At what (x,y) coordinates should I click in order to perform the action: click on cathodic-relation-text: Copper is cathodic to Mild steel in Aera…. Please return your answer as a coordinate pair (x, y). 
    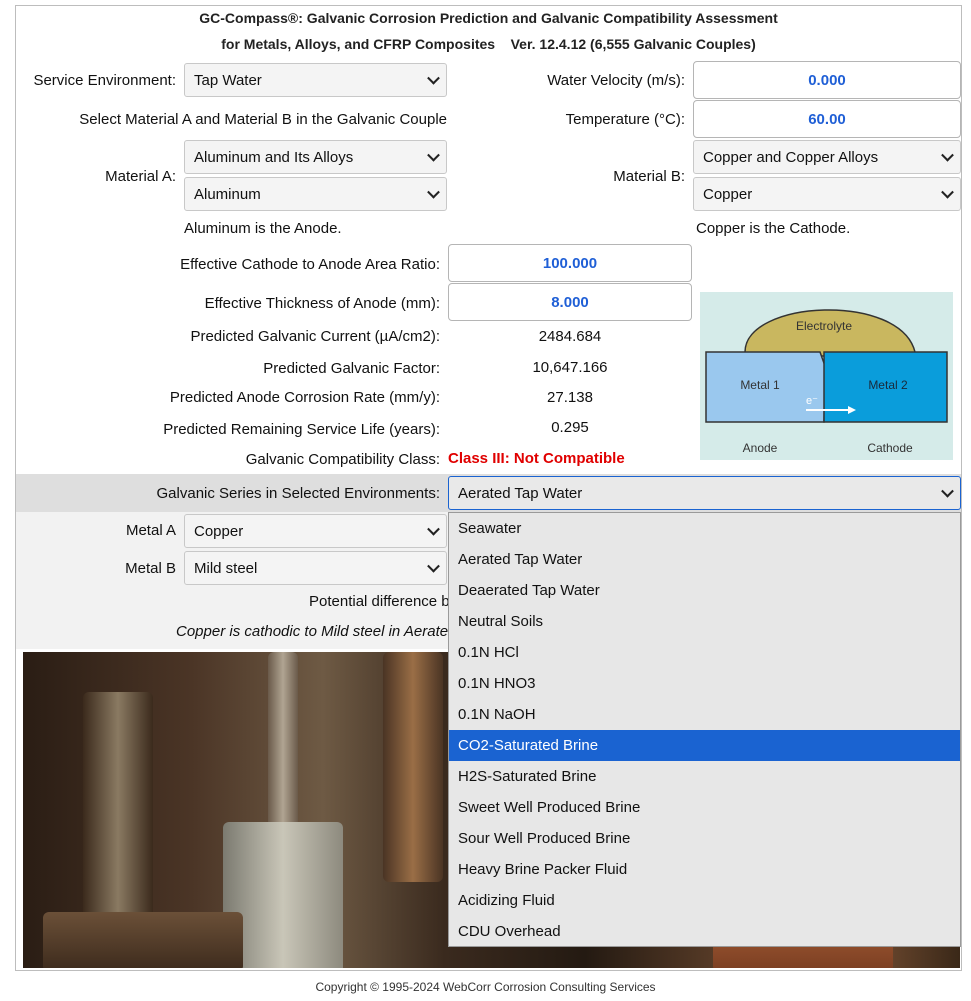
    Looking at the image, I should click on (312, 631).